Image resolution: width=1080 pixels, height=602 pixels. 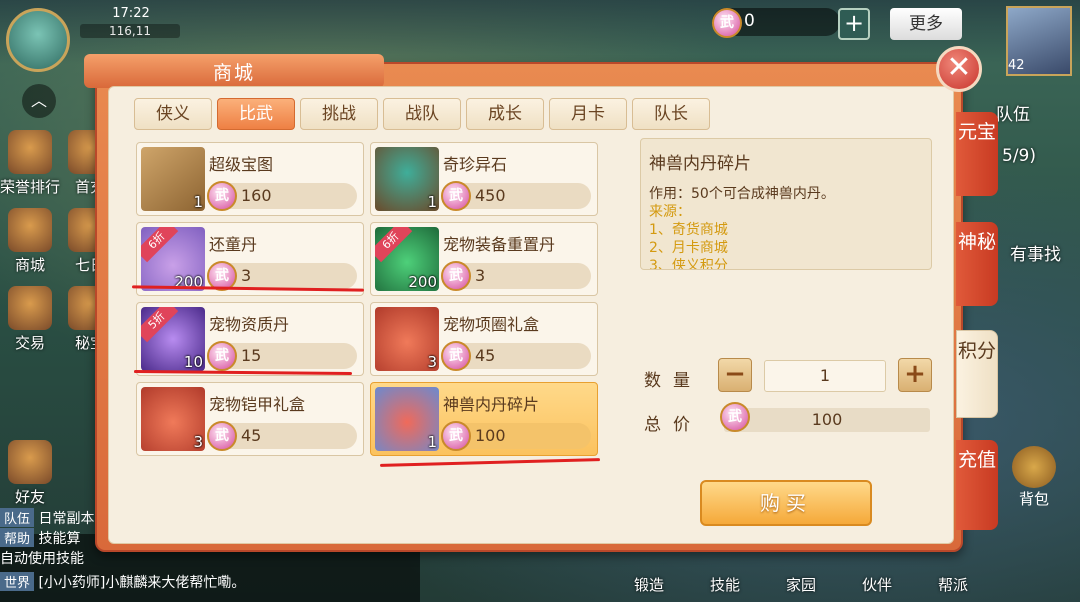 What do you see at coordinates (30, 308) in the screenshot?
I see `abacus-icon` at bounding box center [30, 308].